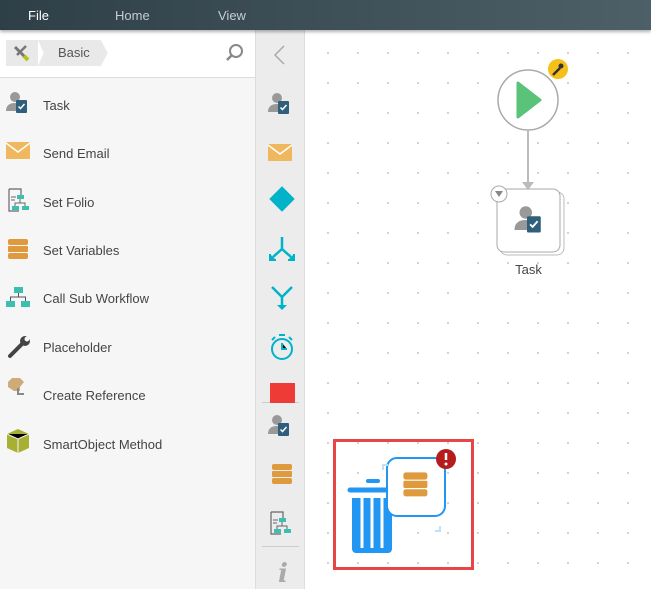  Describe the element at coordinates (280, 309) in the screenshot. I see `toolbox-strip` at that location.